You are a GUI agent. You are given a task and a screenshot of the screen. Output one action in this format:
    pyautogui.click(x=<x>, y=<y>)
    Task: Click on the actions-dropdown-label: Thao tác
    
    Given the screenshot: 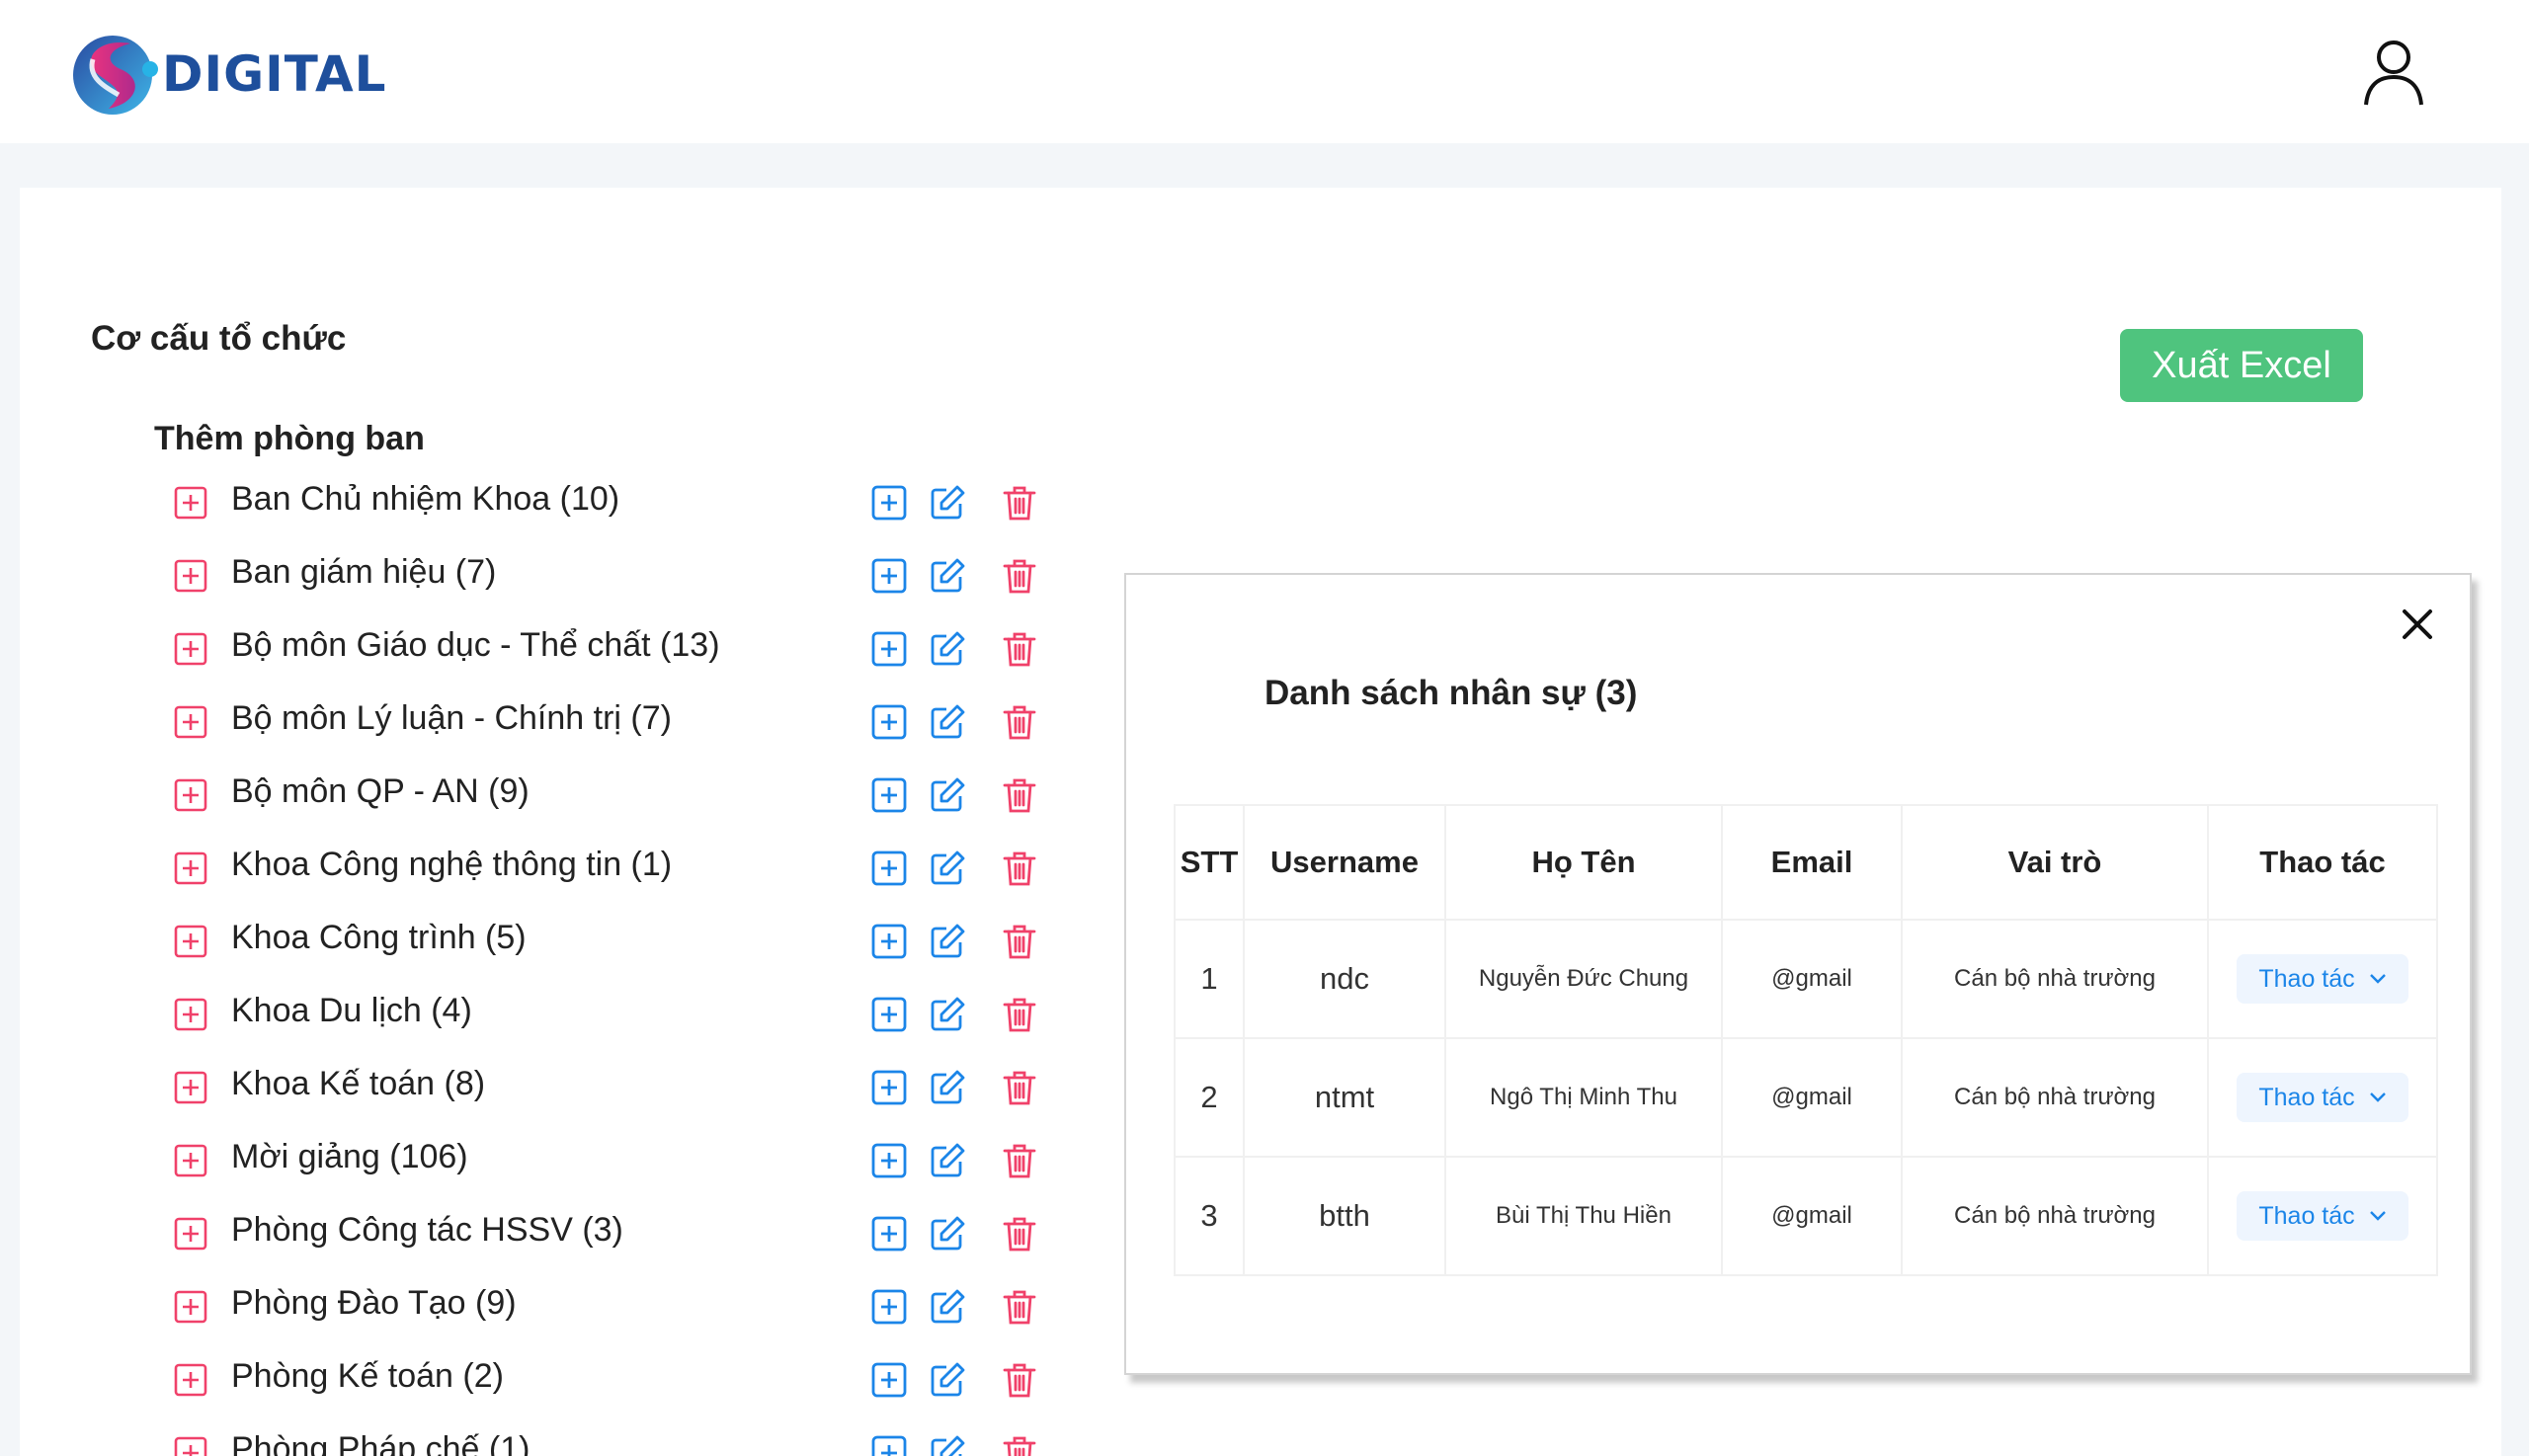 What is the action you would take?
    pyautogui.click(x=2306, y=1097)
    